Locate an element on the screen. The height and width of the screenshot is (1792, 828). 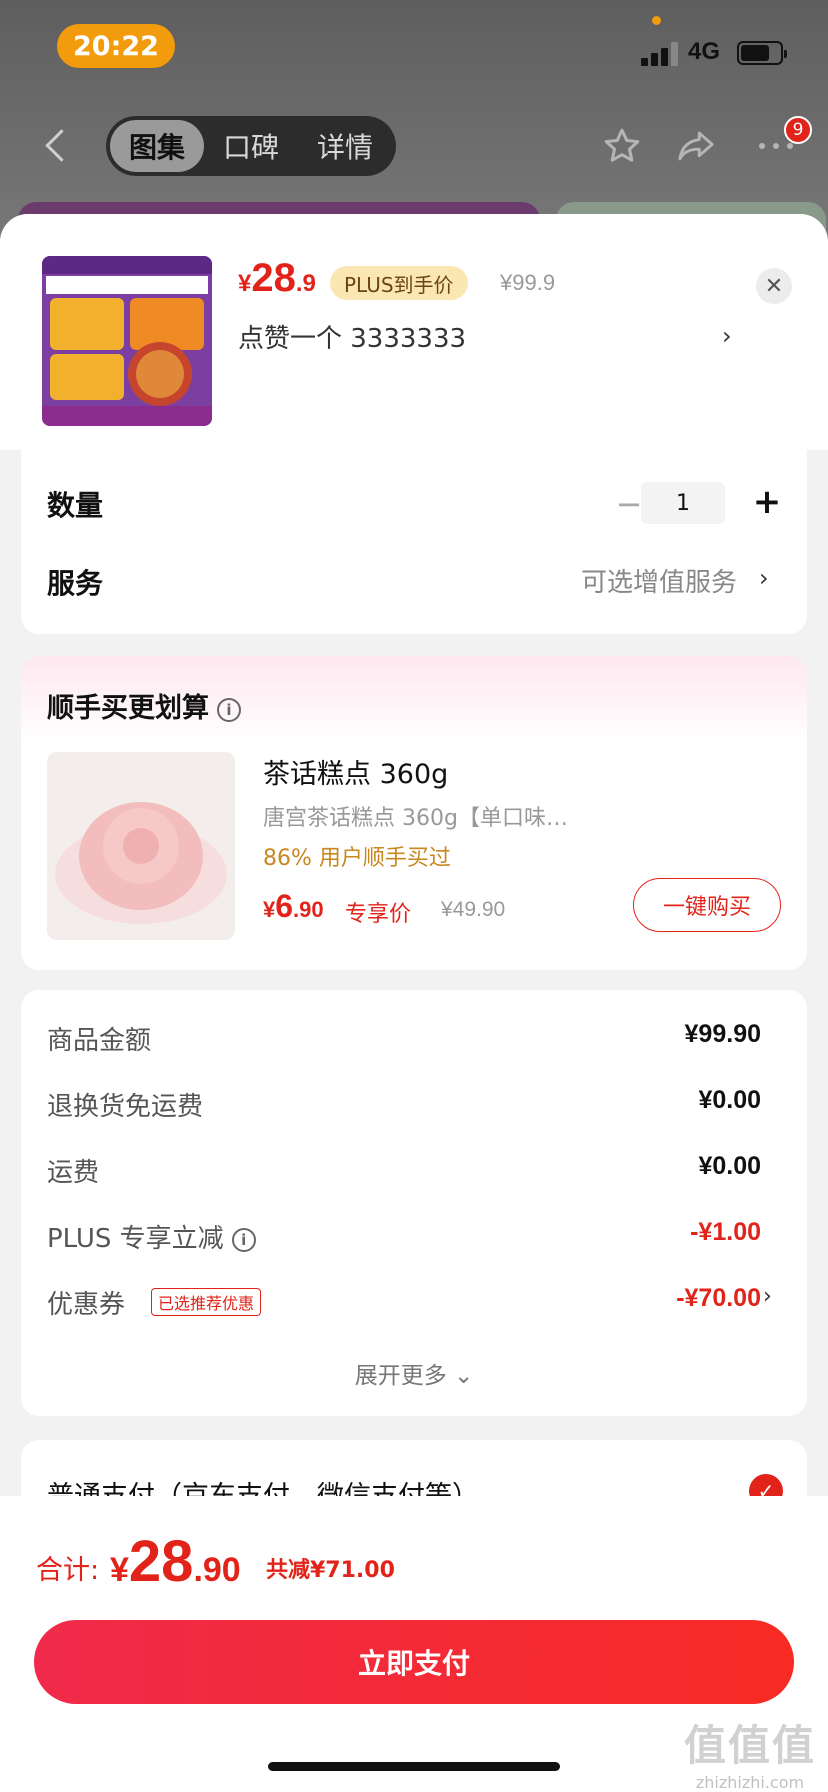
network-type: 4G is located at coordinates (704, 51).